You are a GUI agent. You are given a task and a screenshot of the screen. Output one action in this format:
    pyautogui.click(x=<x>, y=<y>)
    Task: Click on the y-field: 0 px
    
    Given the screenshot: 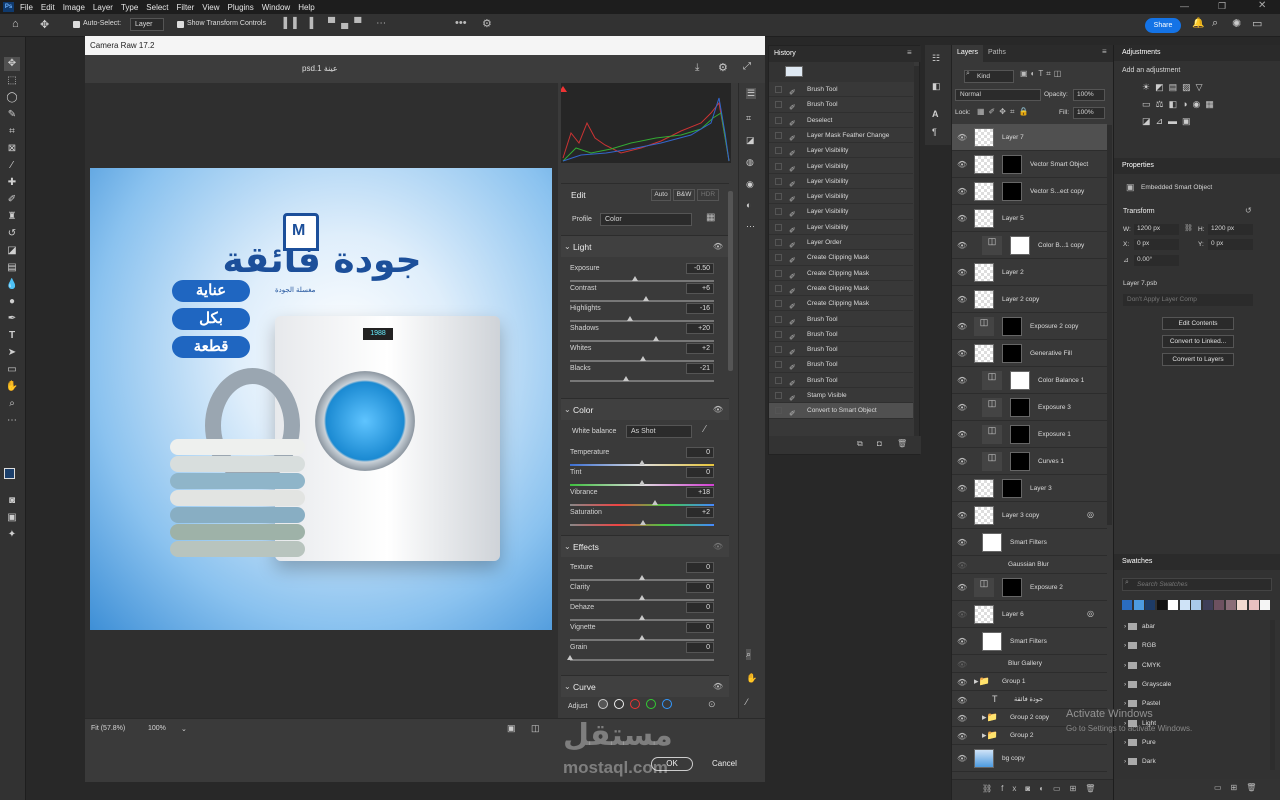 What is the action you would take?
    pyautogui.click(x=1230, y=244)
    